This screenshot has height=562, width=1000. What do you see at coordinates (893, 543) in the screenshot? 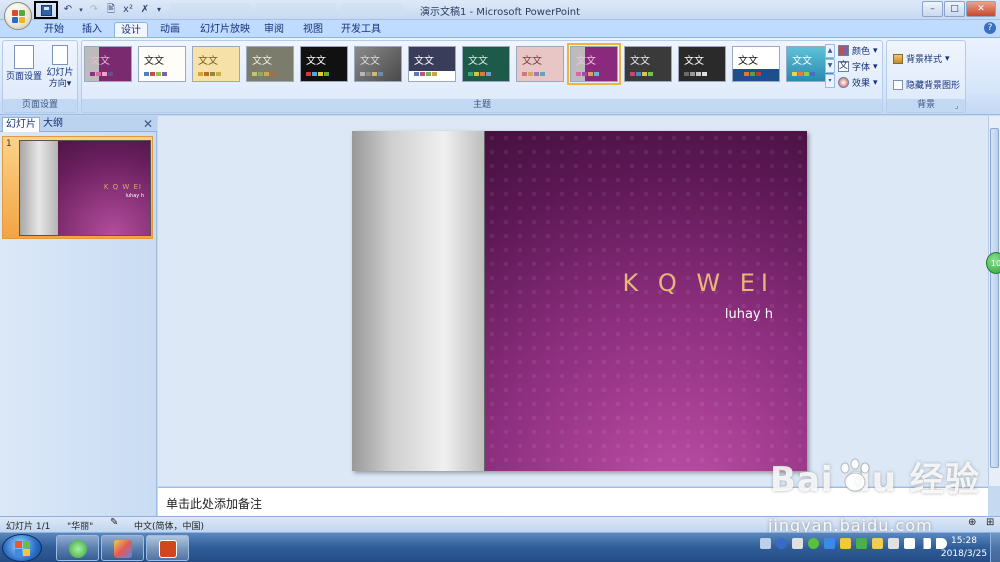
I see `tray-device-icon` at bounding box center [893, 543].